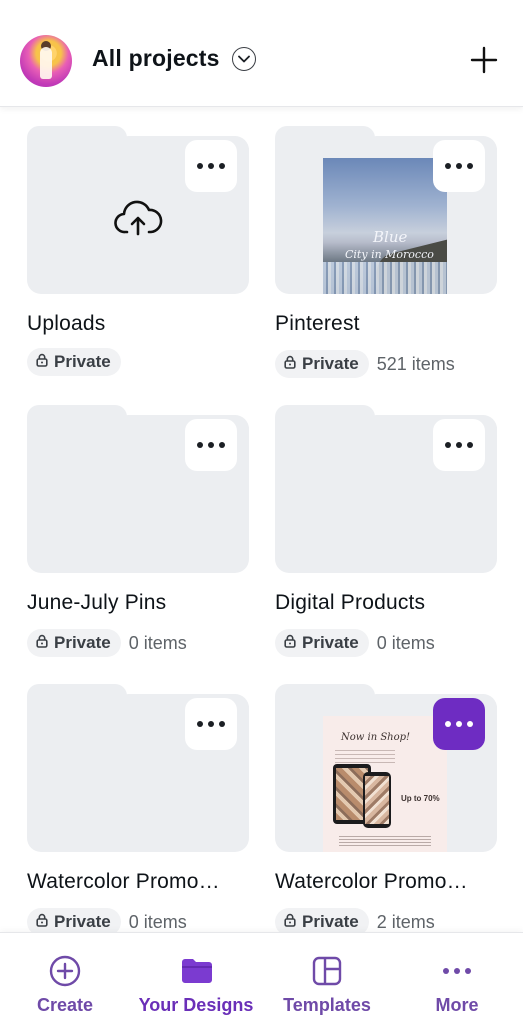 Image resolution: width=523 pixels, height=1024 pixels. Describe the element at coordinates (390, 237) in the screenshot. I see `thumb-title: Blue` at that location.